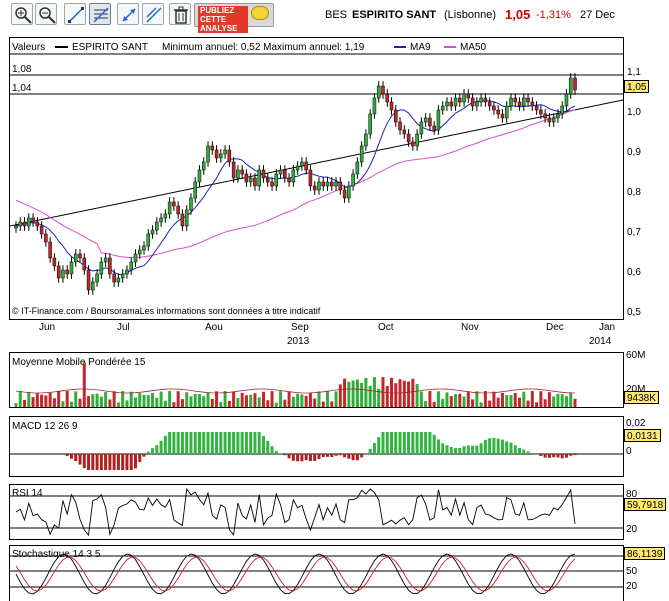  I want to click on volume-panel: Moyenne Mobile Pondérée 15, so click(316, 380).